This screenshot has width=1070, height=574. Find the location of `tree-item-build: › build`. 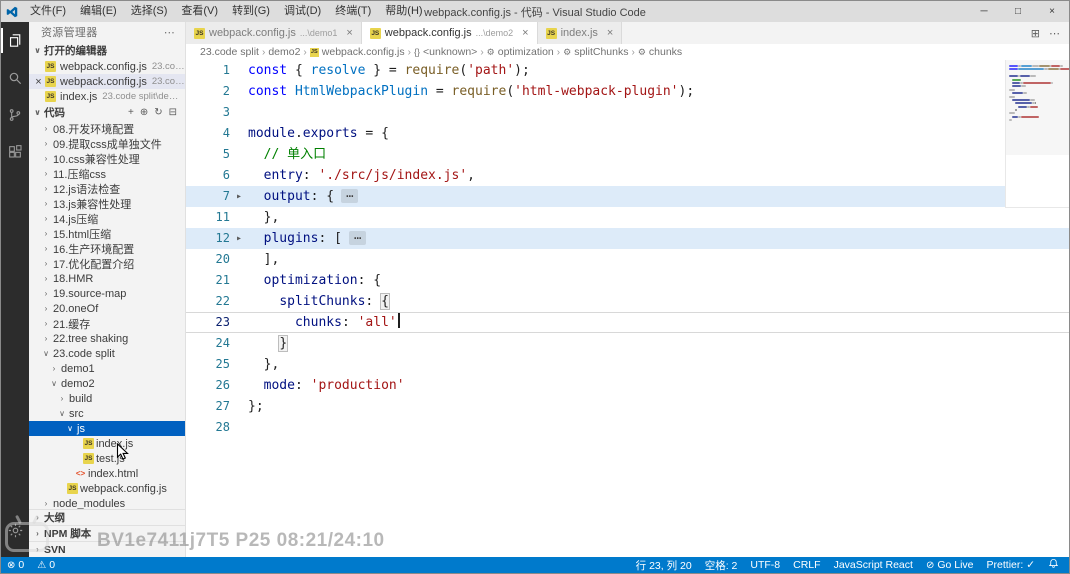

tree-item-build: › build is located at coordinates (107, 398).